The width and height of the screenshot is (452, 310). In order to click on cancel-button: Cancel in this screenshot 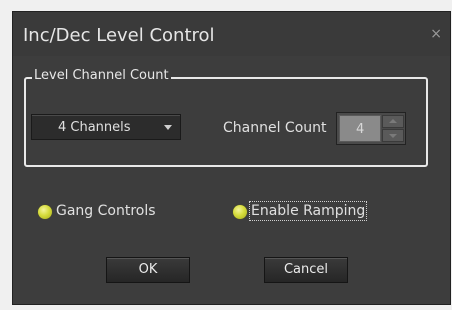, I will do `click(306, 270)`.